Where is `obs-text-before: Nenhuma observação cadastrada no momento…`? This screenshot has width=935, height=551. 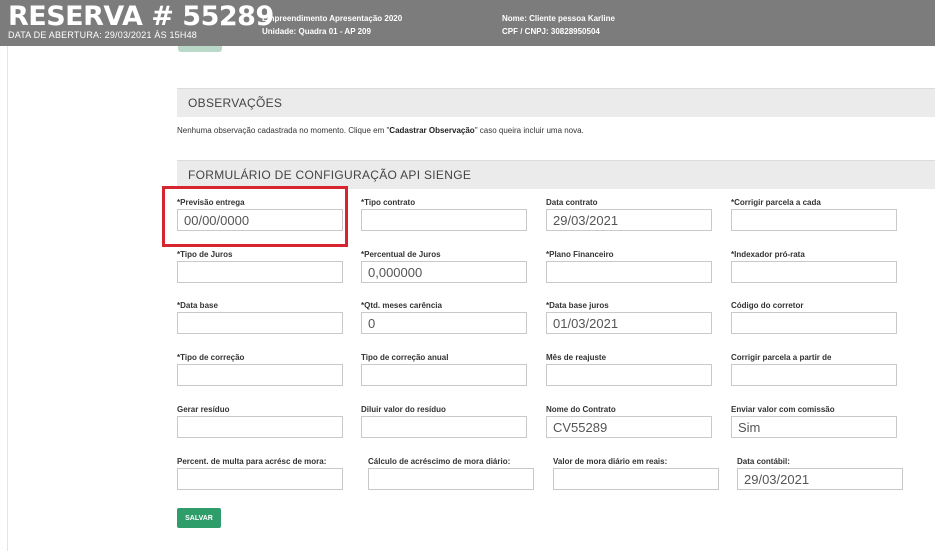 obs-text-before: Nenhuma observação cadastrada no momento… is located at coordinates (283, 130).